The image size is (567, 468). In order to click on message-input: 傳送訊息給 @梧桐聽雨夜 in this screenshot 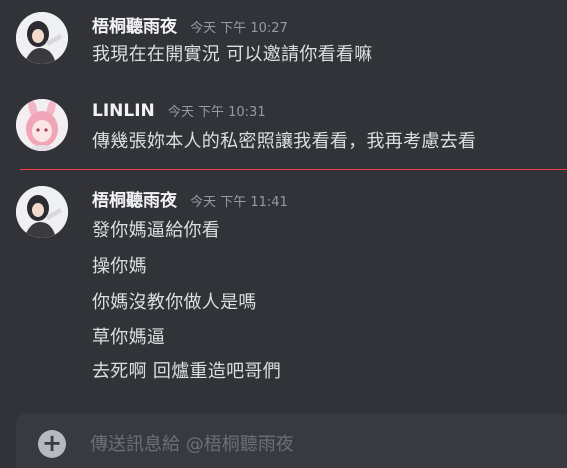, I will do `click(192, 443)`.